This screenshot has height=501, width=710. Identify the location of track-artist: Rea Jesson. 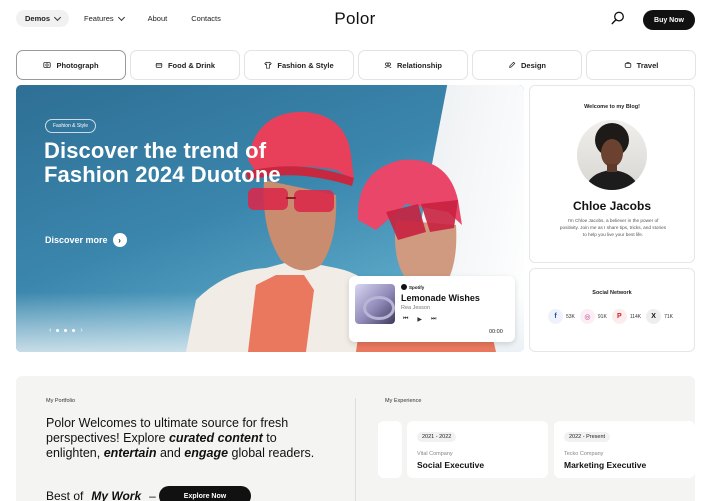
(416, 308).